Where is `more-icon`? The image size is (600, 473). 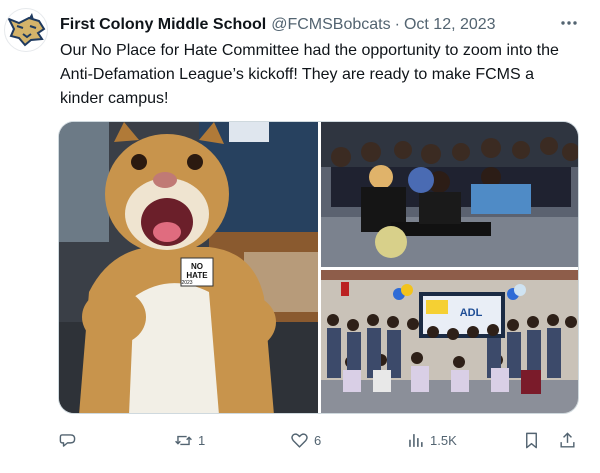
more-icon is located at coordinates (569, 23).